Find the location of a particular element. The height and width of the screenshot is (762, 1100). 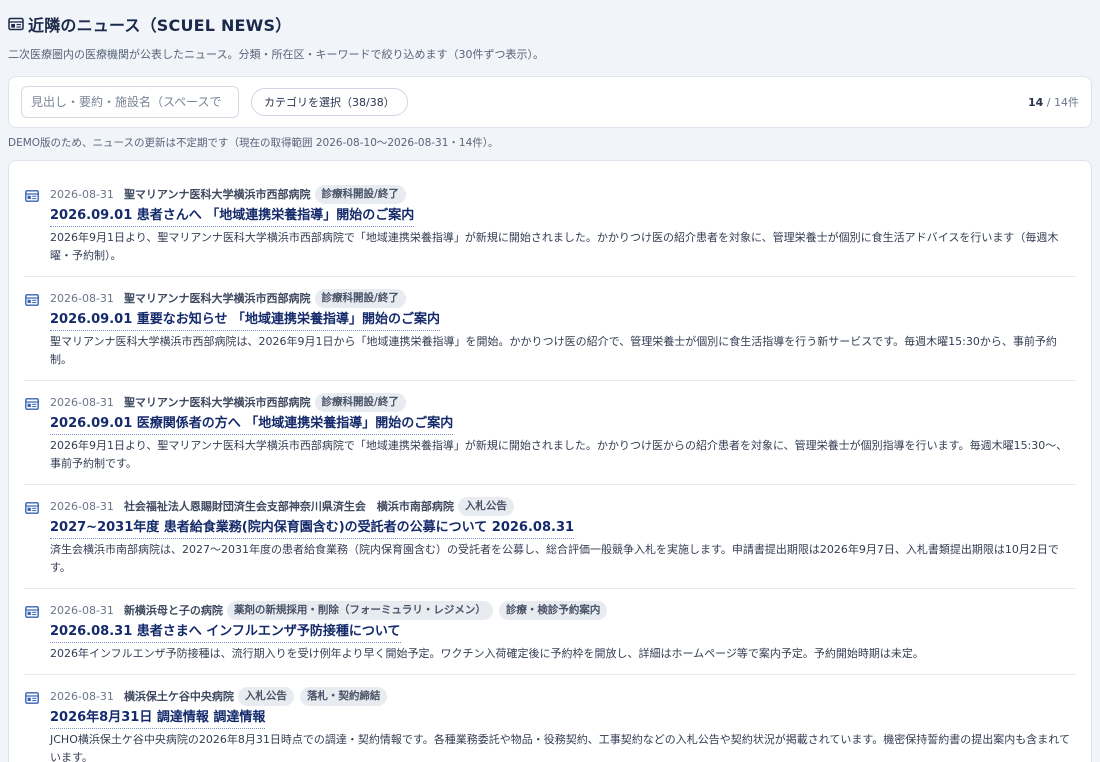

news-title-link: 2026.08.31 患者さまへ インフルエンザ予防接種について is located at coordinates (225, 633).